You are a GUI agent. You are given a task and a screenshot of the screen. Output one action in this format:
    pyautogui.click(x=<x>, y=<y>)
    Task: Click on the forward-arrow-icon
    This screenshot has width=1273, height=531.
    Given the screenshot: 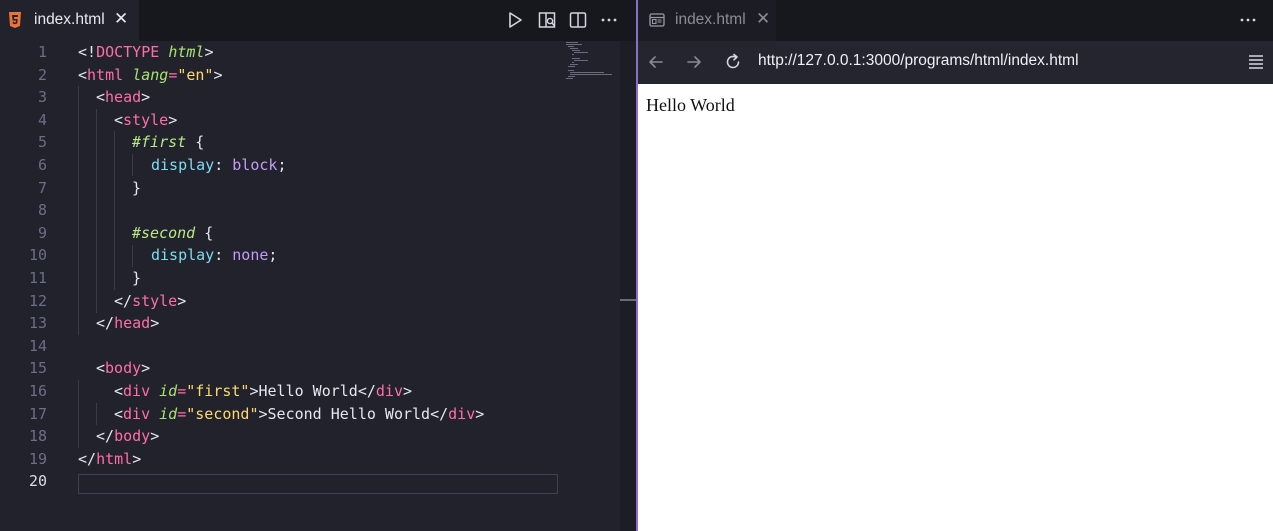 What is the action you would take?
    pyautogui.click(x=694, y=62)
    